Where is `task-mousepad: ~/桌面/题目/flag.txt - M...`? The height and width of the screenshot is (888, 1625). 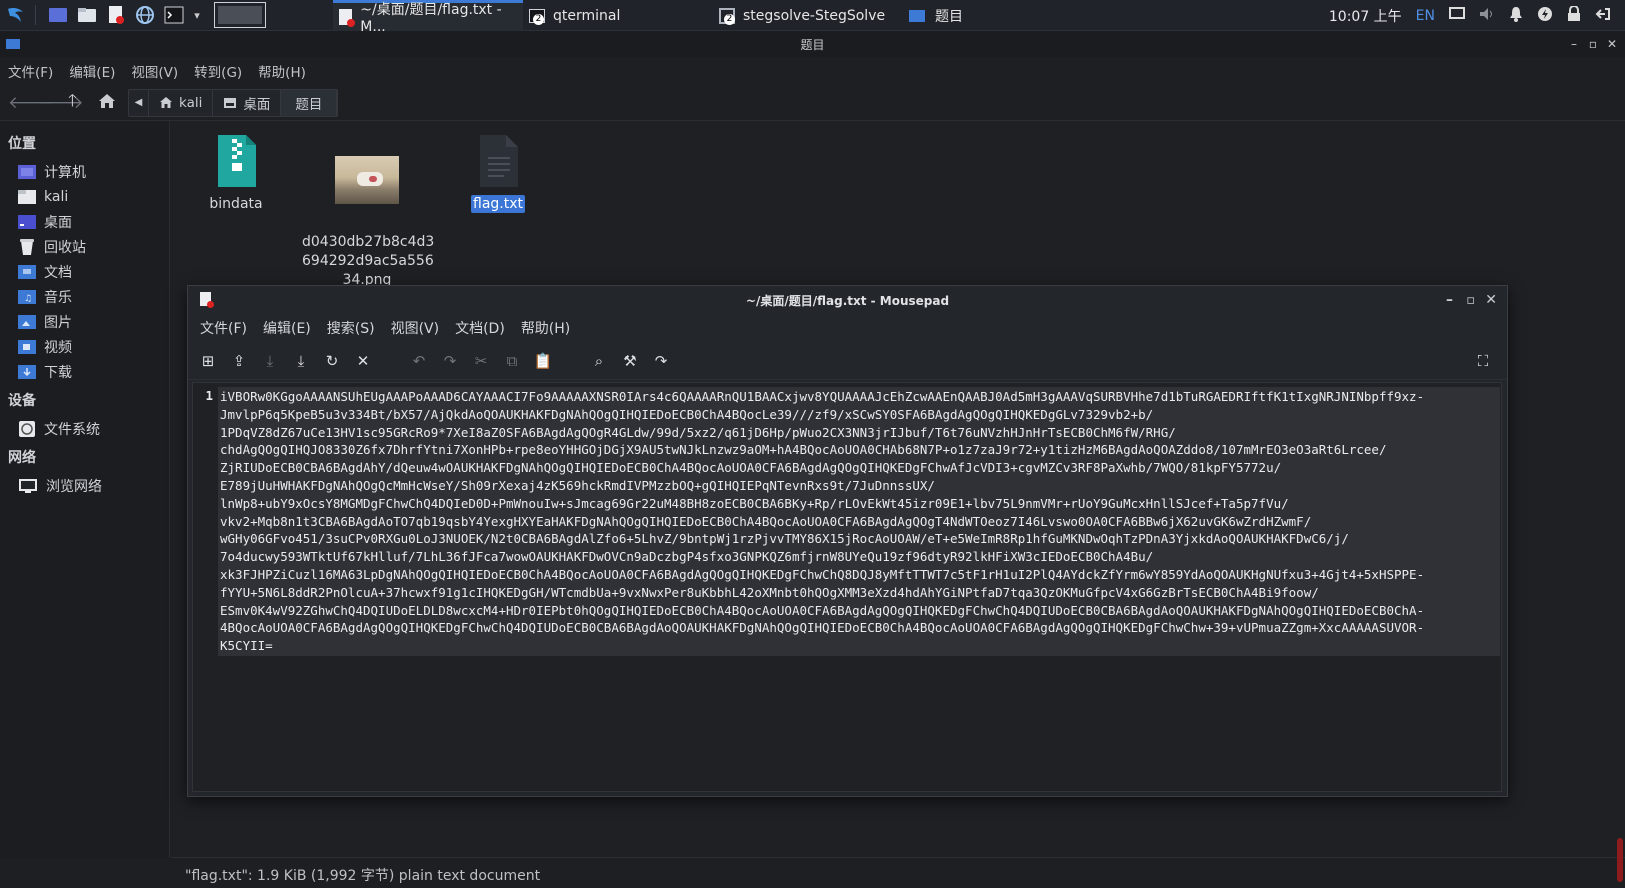
task-mousepad: ~/桌面/题目/flag.txt - M... is located at coordinates (428, 17).